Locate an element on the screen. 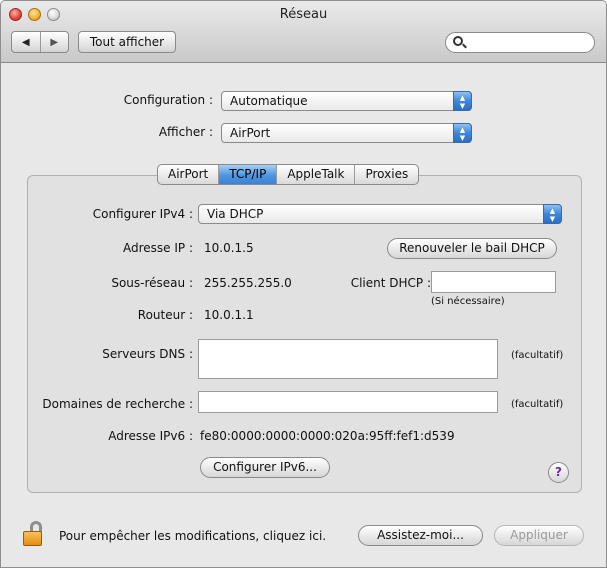 The image size is (607, 568). title-bar: Réseau ◀ ▶ Tout afficher is located at coordinates (303, 32).